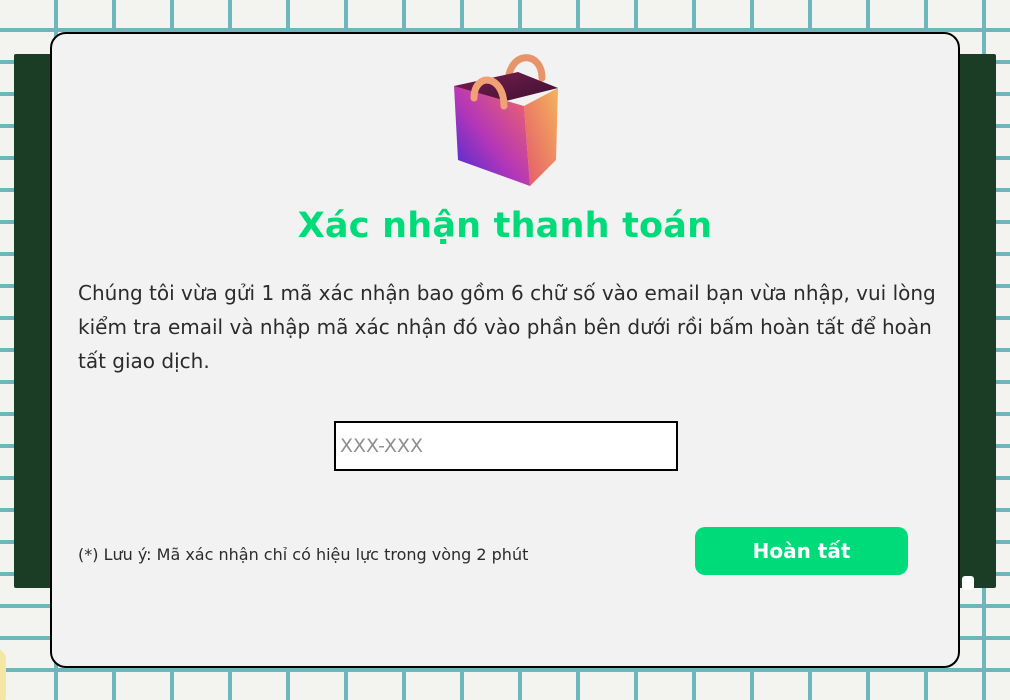 This screenshot has width=1010, height=700. What do you see at coordinates (508, 116) in the screenshot?
I see `shopping-bag-icon` at bounding box center [508, 116].